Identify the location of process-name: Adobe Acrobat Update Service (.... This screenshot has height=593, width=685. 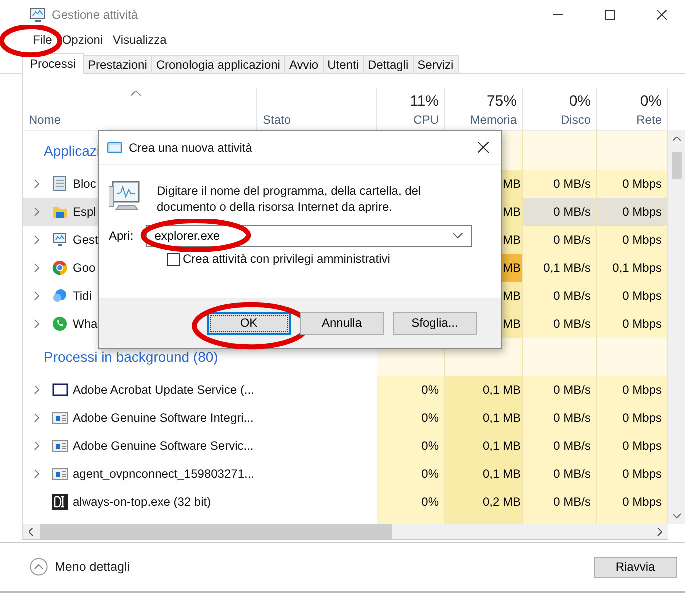
(163, 390).